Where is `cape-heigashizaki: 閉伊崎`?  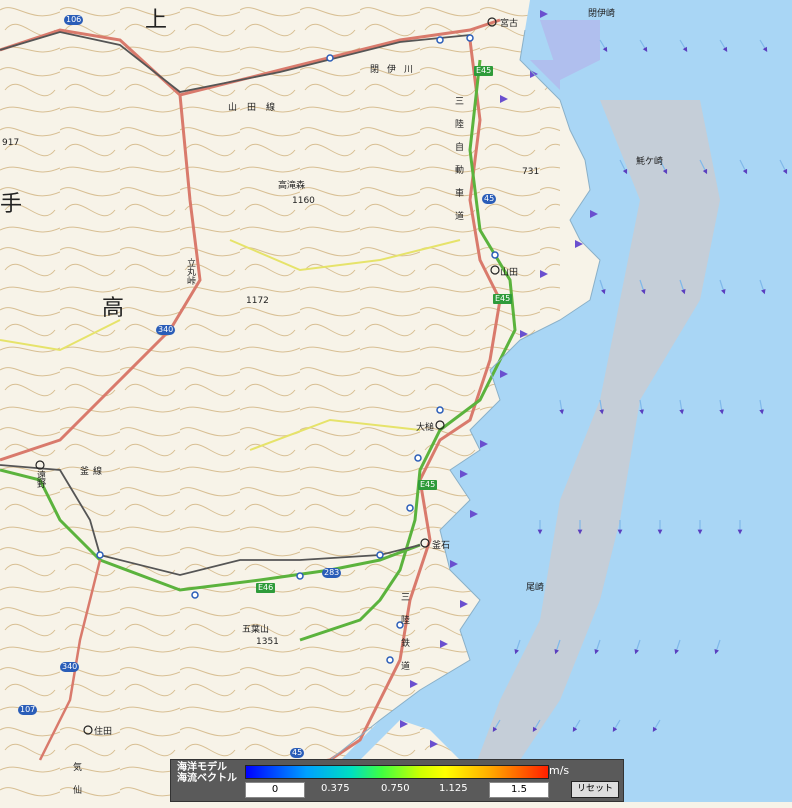 cape-heigashizaki: 閉伊崎 is located at coordinates (601, 12).